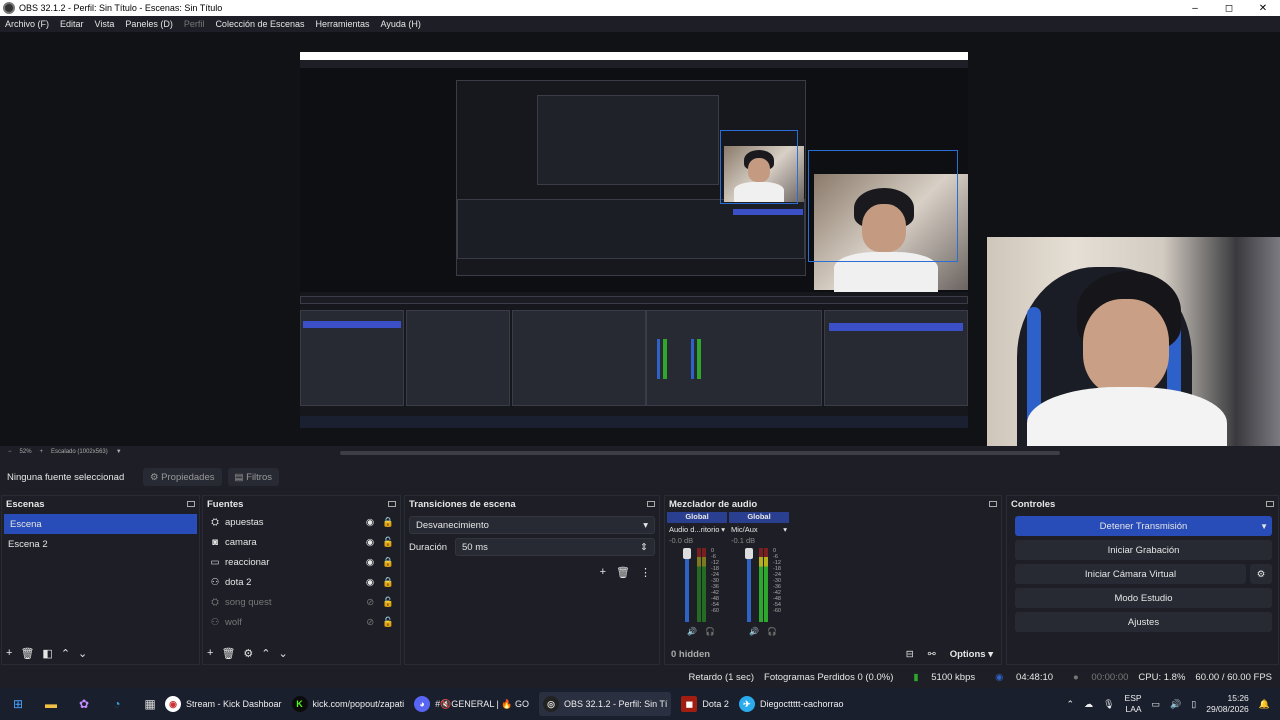  What do you see at coordinates (194, 24) in the screenshot?
I see `menu-perfil: Perfil` at bounding box center [194, 24].